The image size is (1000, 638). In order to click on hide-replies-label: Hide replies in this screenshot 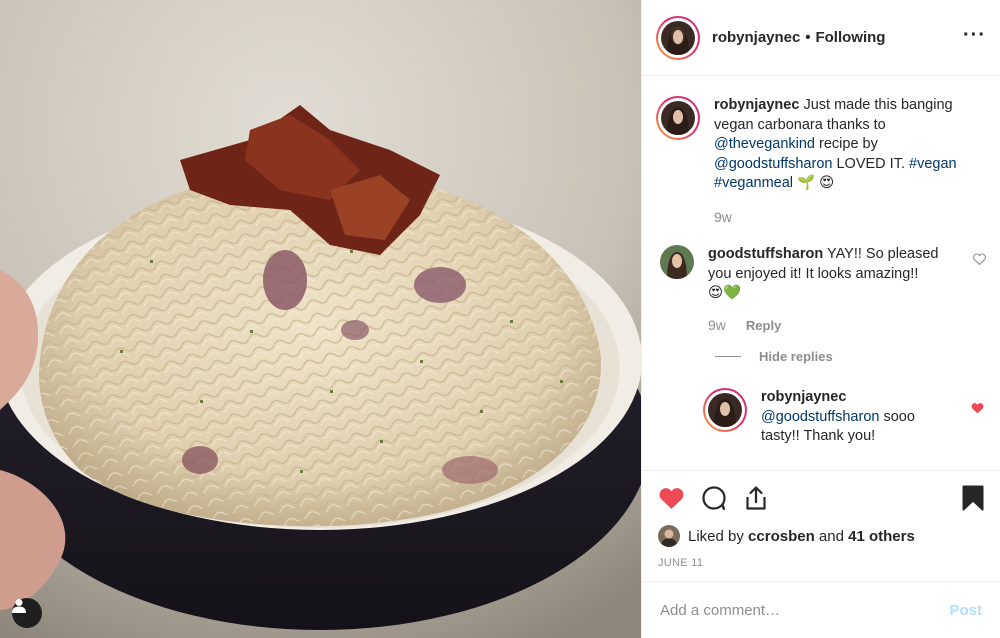, I will do `click(796, 356)`.